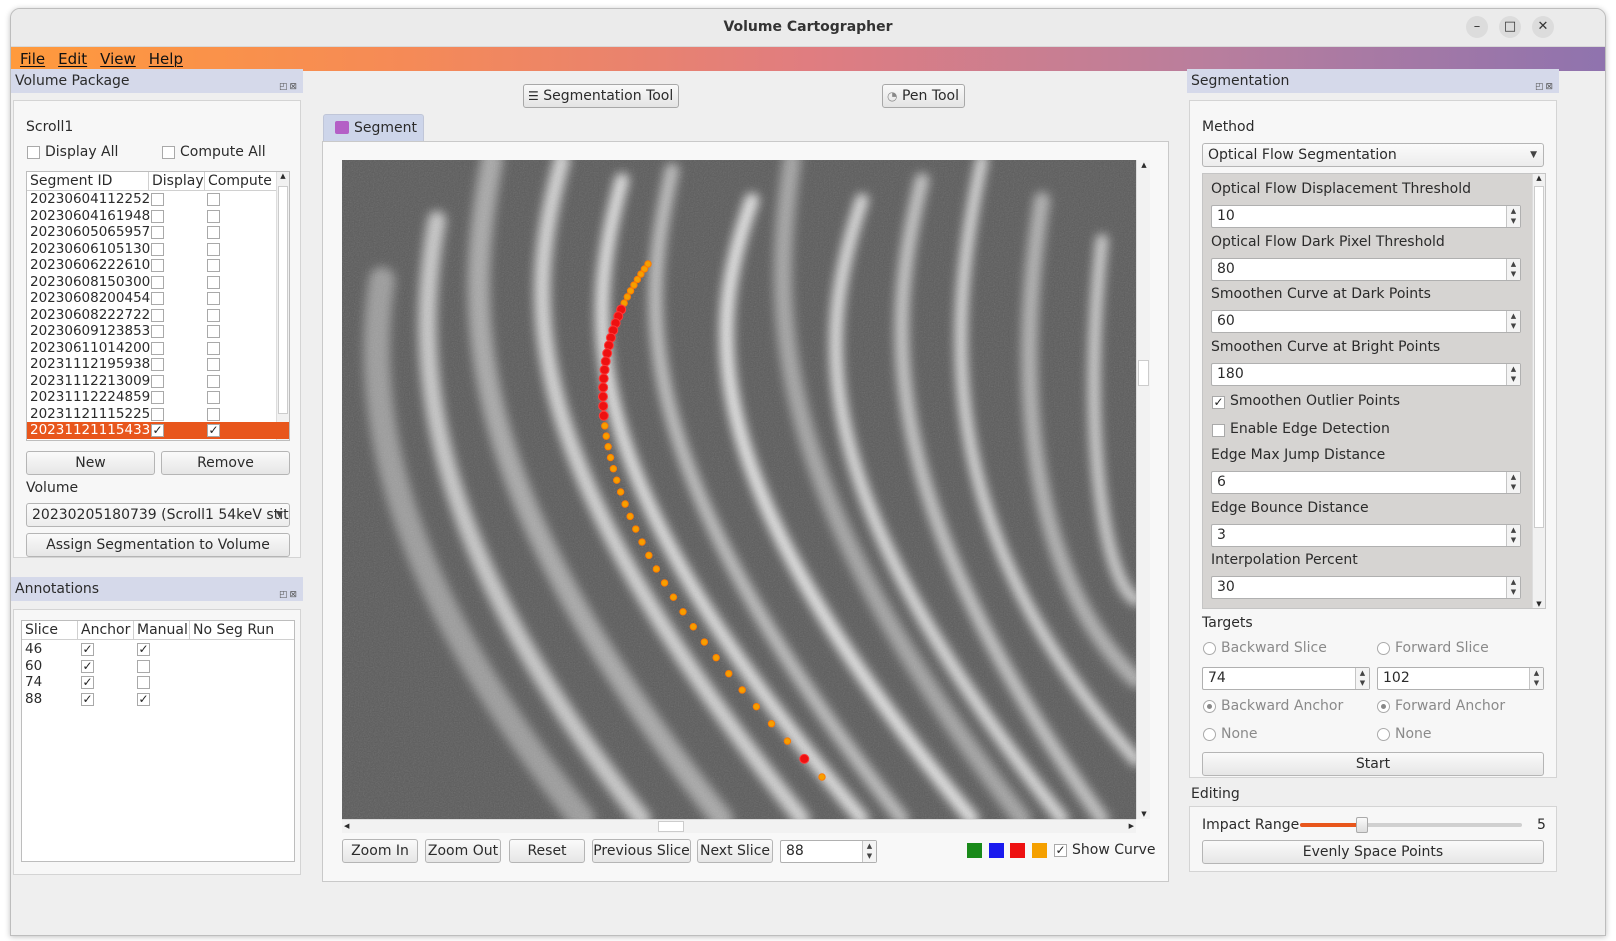 The width and height of the screenshot is (1616, 941). I want to click on assign-segmentation-button: Assign Segmentation to Volume, so click(158, 545).